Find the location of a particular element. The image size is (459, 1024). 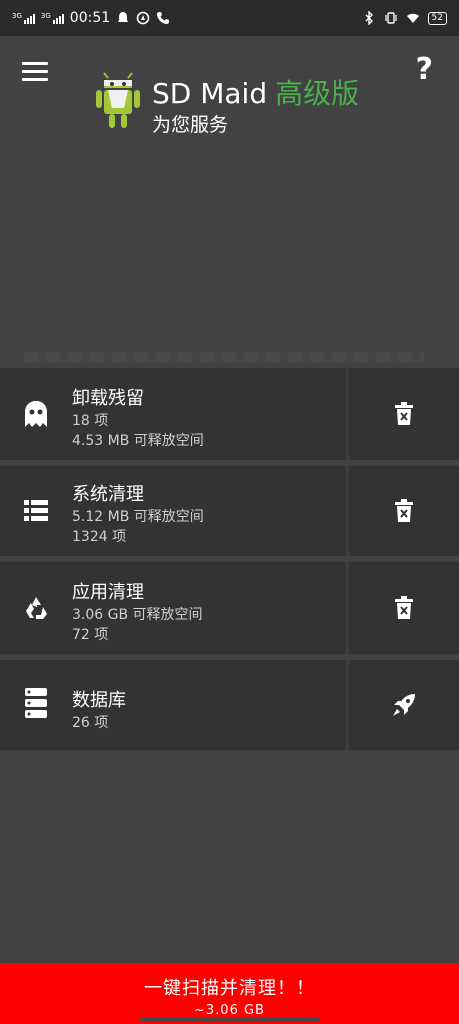

tool-row-databases: 数据库 26 项 is located at coordinates (229, 705).